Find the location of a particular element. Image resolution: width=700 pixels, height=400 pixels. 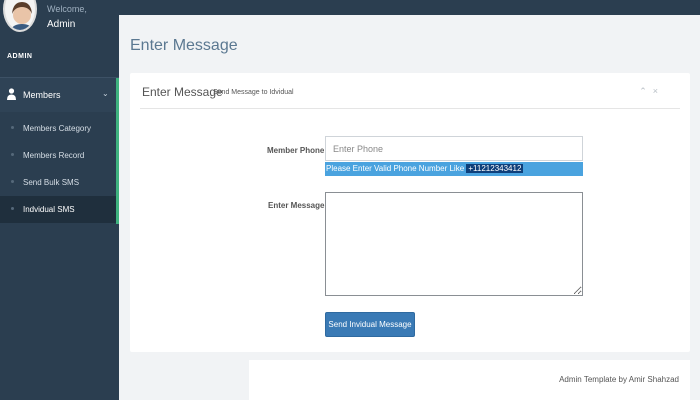

panel-subtitle: Send Message to Idvidual is located at coordinates (253, 92).